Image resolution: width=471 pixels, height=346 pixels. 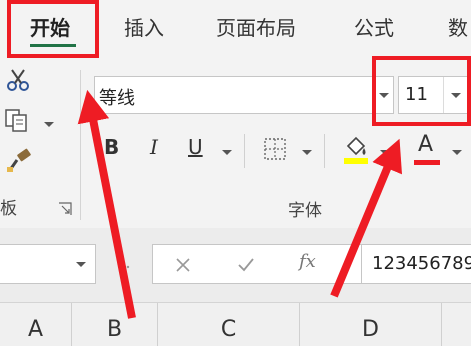 What do you see at coordinates (40, 144) in the screenshot?
I see `clipboard-group: 板` at bounding box center [40, 144].